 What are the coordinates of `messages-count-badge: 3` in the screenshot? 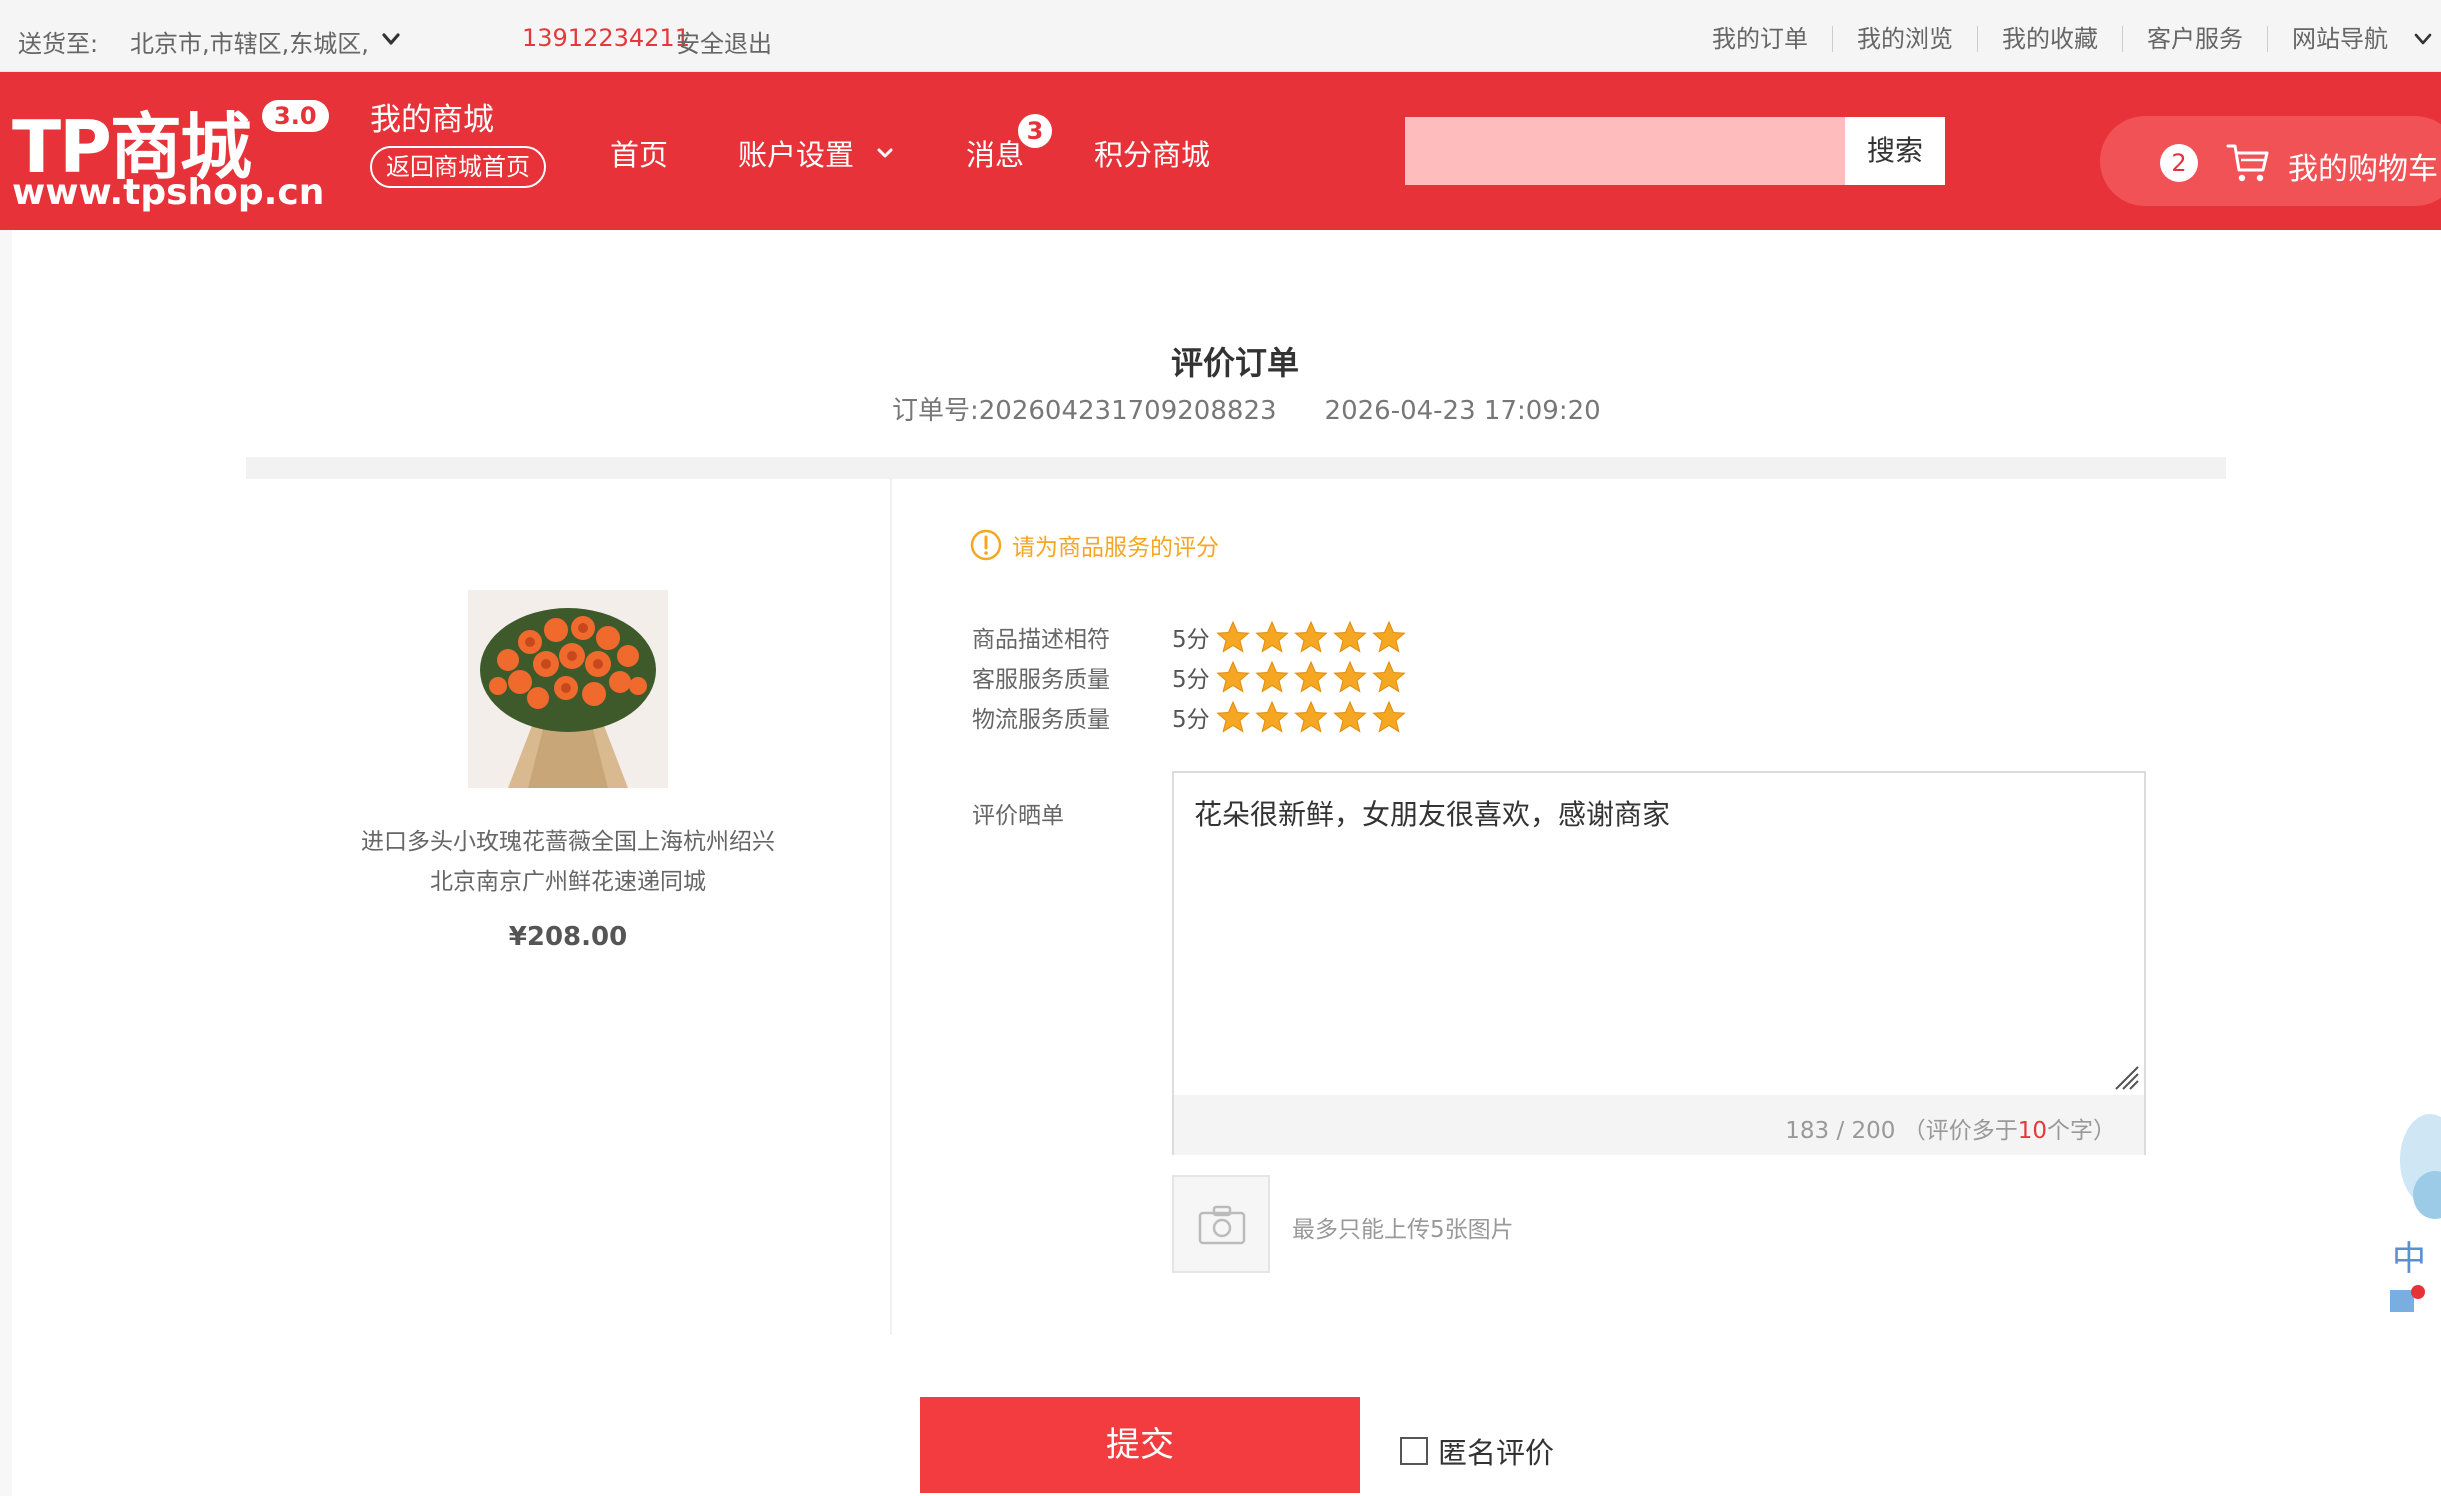 It's located at (1035, 131).